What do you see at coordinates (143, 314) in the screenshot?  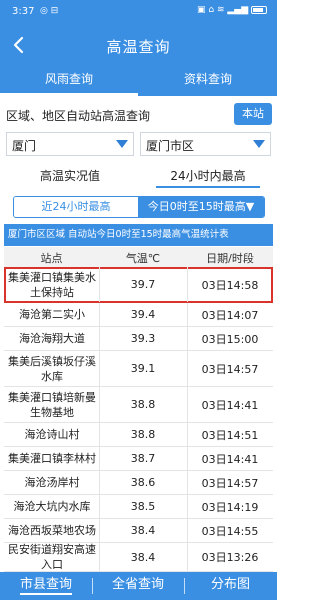 I see `temperature-value: 39.4` at bounding box center [143, 314].